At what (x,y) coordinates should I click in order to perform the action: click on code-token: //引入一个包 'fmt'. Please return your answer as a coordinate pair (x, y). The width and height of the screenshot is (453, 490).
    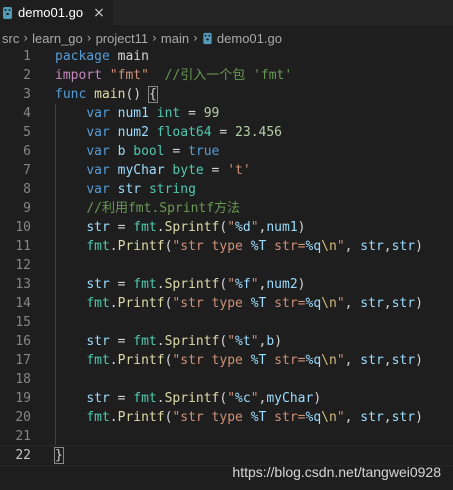
    Looking at the image, I should click on (228, 75).